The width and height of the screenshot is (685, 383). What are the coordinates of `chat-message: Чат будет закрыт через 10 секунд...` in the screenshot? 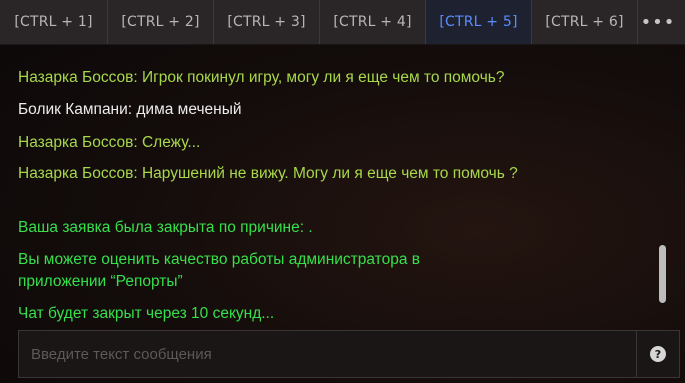 It's located at (146, 313).